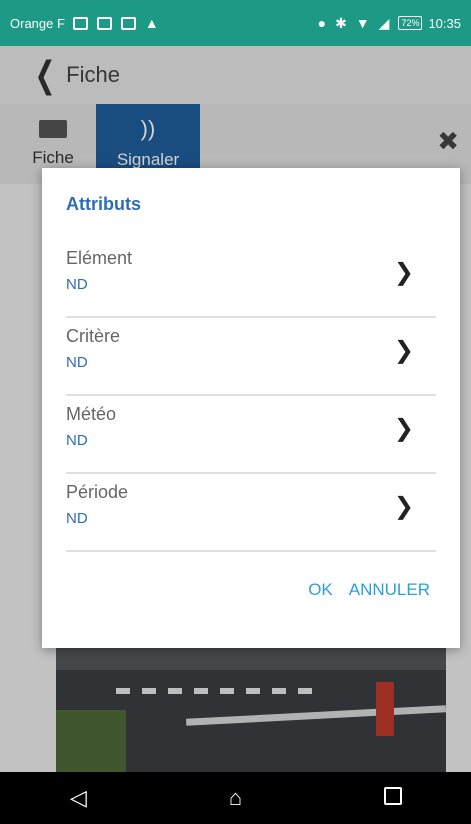  I want to click on attribute-label: Période, so click(97, 492).